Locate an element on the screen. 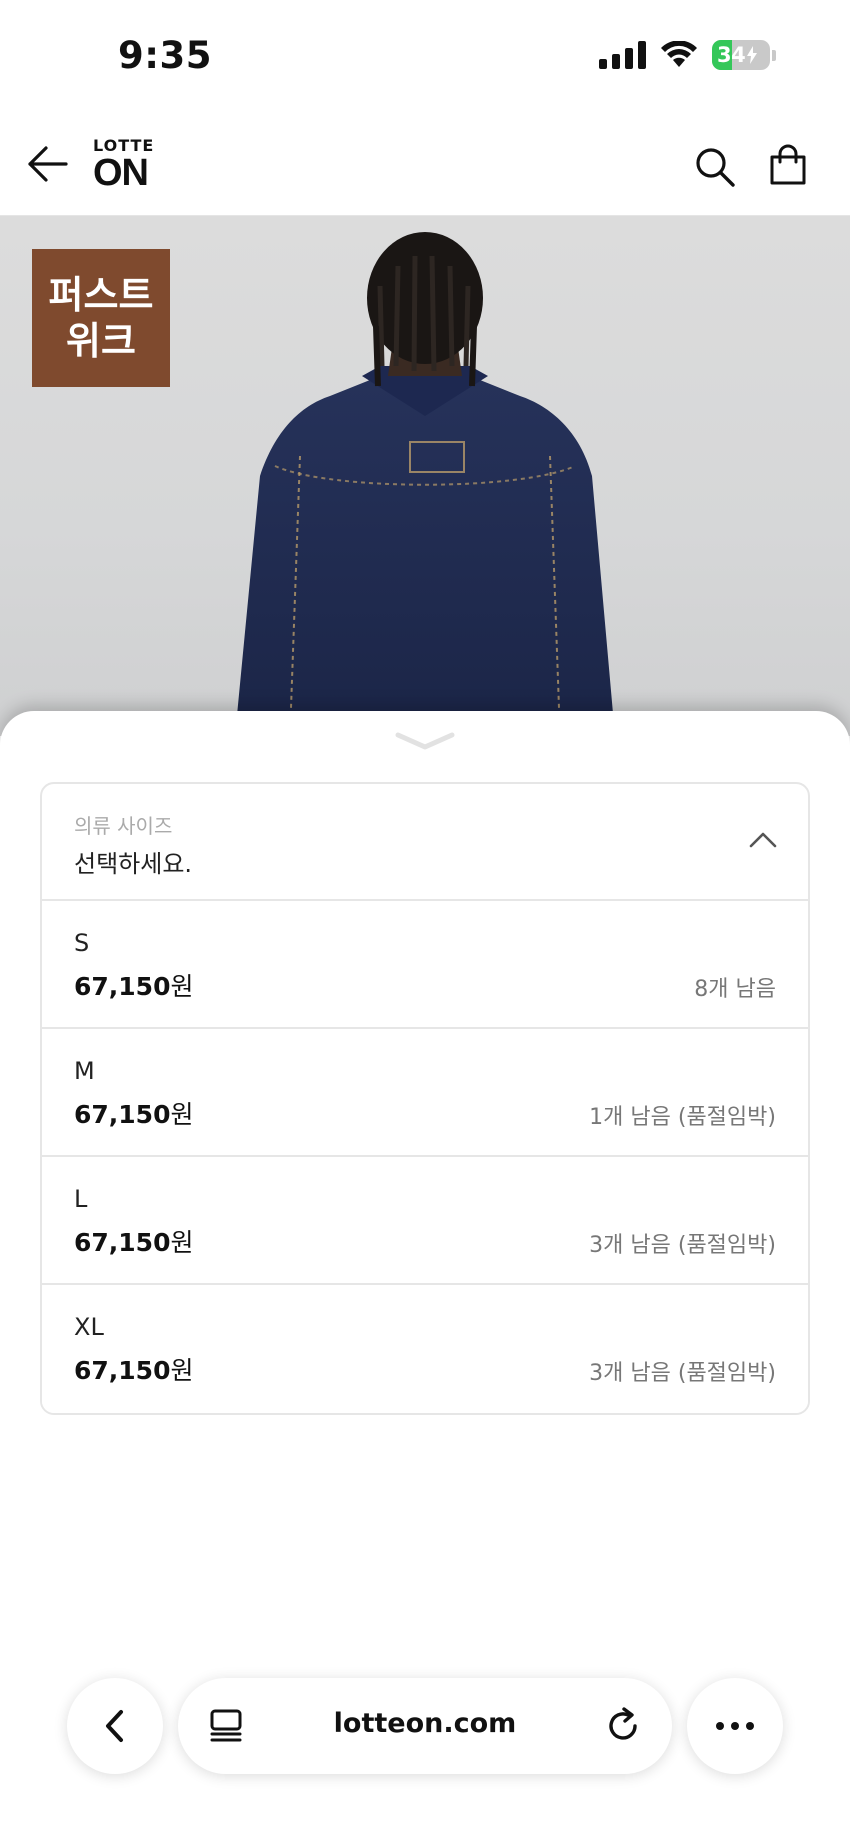 The image size is (850, 1842). sheet-collapse-handle is located at coordinates (425, 741).